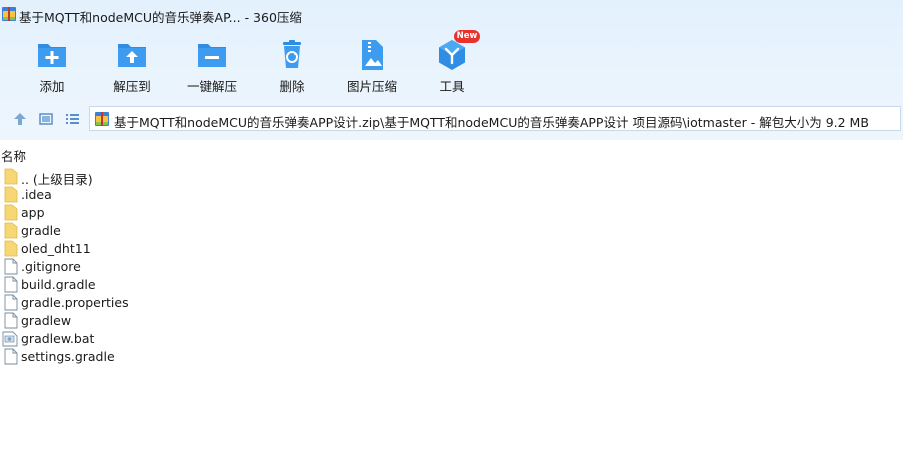 The height and width of the screenshot is (472, 903). Describe the element at coordinates (150, 338) in the screenshot. I see `list-item: gradlew.bat` at that location.